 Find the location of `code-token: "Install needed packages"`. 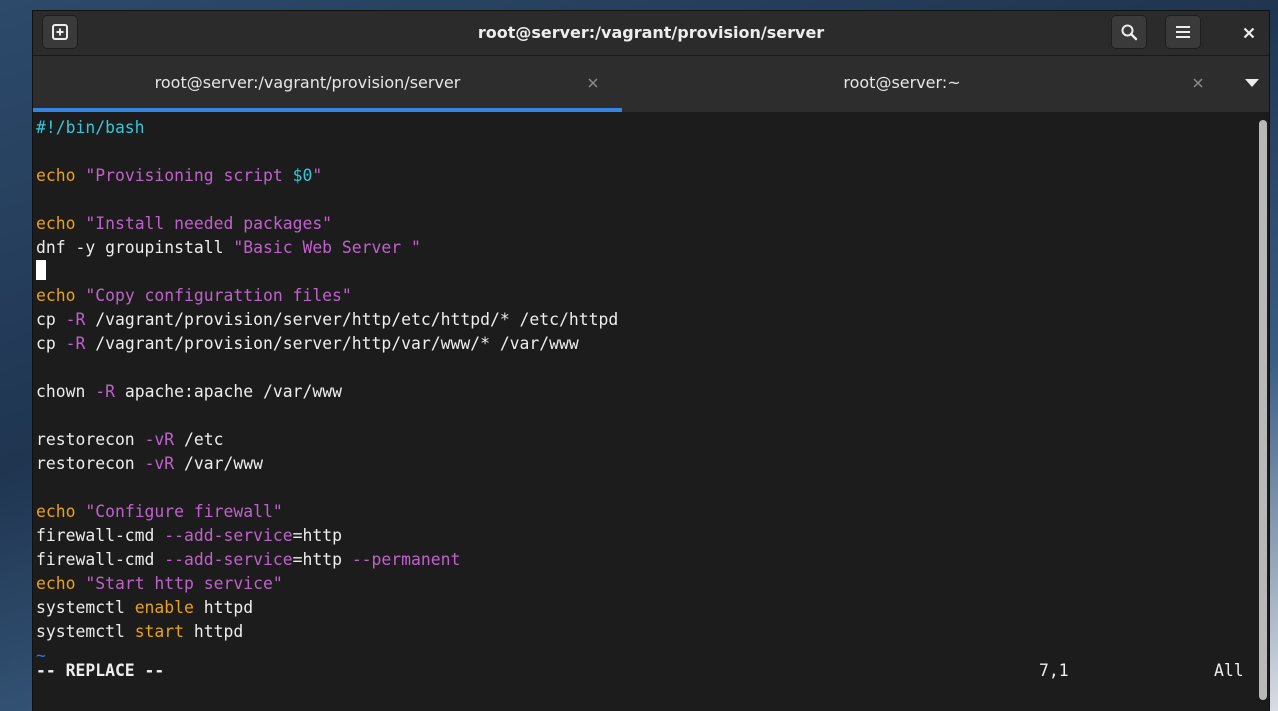

code-token: "Install needed packages" is located at coordinates (204, 223).